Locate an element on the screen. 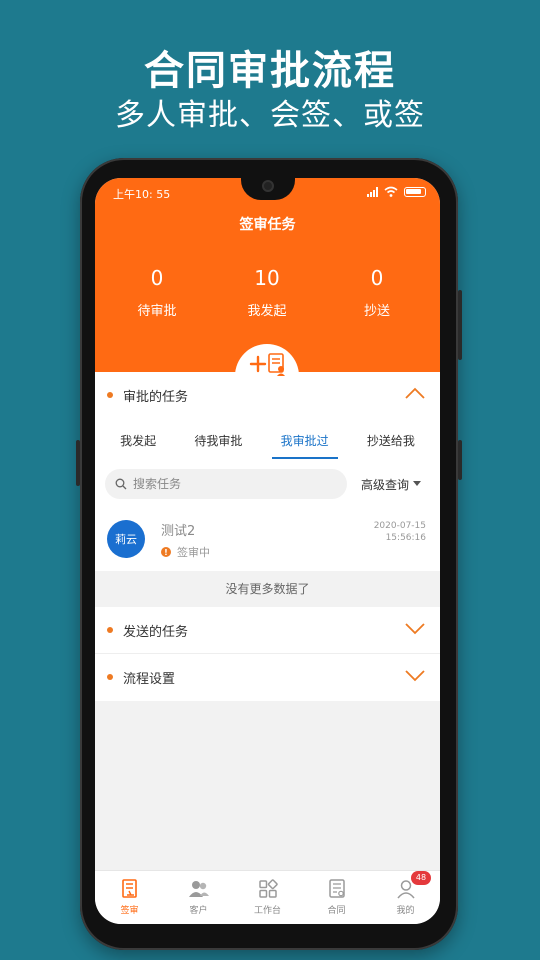 The height and width of the screenshot is (960, 540). task-status: ! 签审中 is located at coordinates (185, 552).